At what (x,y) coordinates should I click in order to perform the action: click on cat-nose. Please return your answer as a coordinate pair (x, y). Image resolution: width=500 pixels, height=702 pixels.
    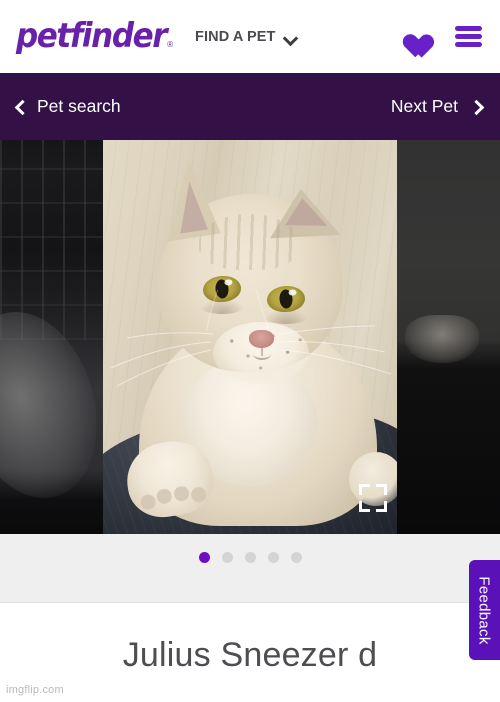
    Looking at the image, I should click on (261, 339).